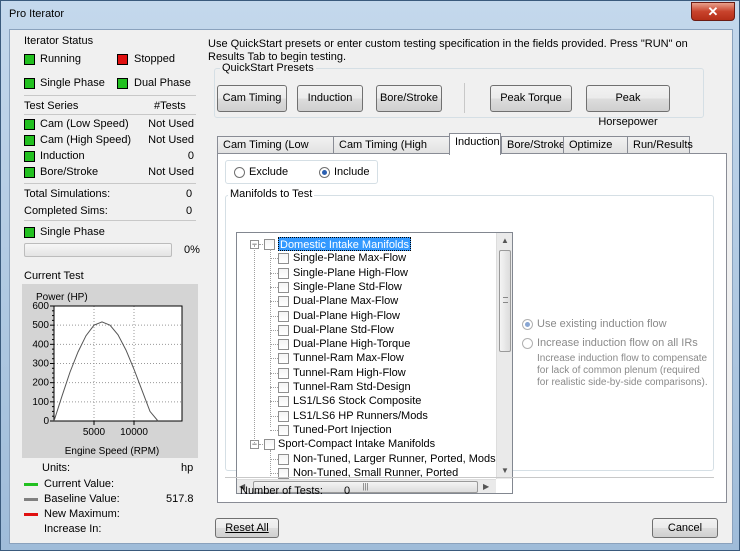 Image resolution: width=740 pixels, height=551 pixels. Describe the element at coordinates (486, 486) in the screenshot. I see `scroll-right-icon: ▶` at that location.